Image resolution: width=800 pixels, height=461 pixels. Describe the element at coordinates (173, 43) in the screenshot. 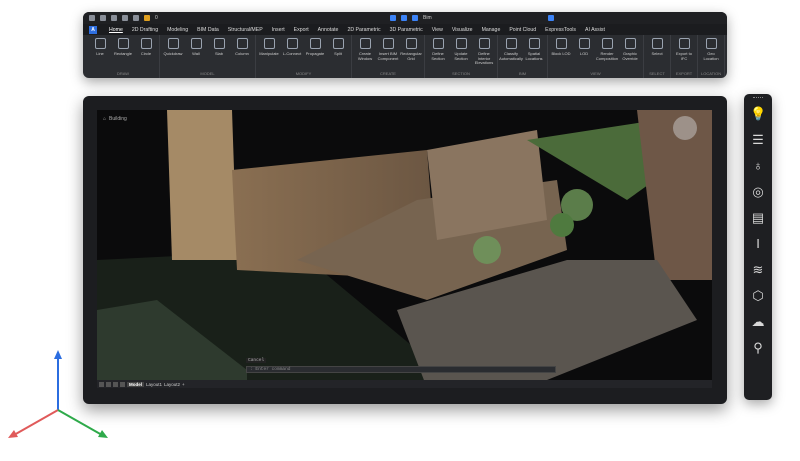

I see `quickdraw-icon` at that location.